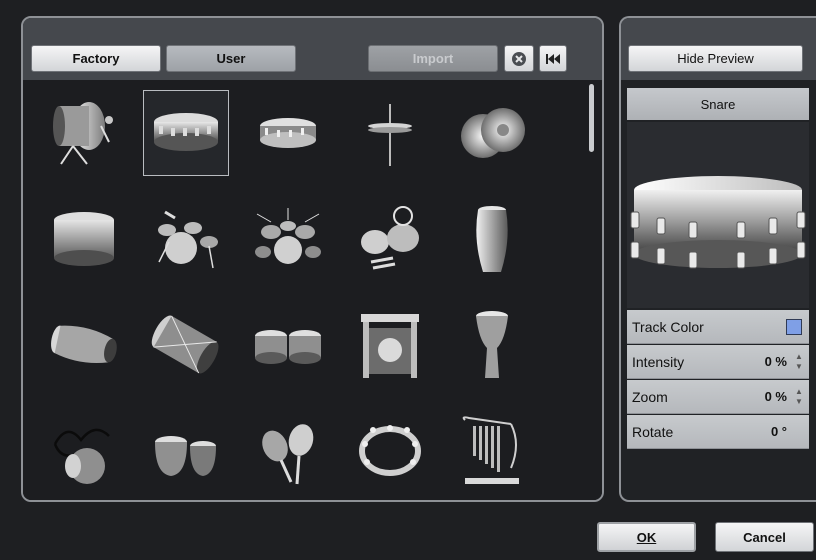 This screenshot has height=560, width=816. I want to click on icon-cell-dhol, so click(186, 345).